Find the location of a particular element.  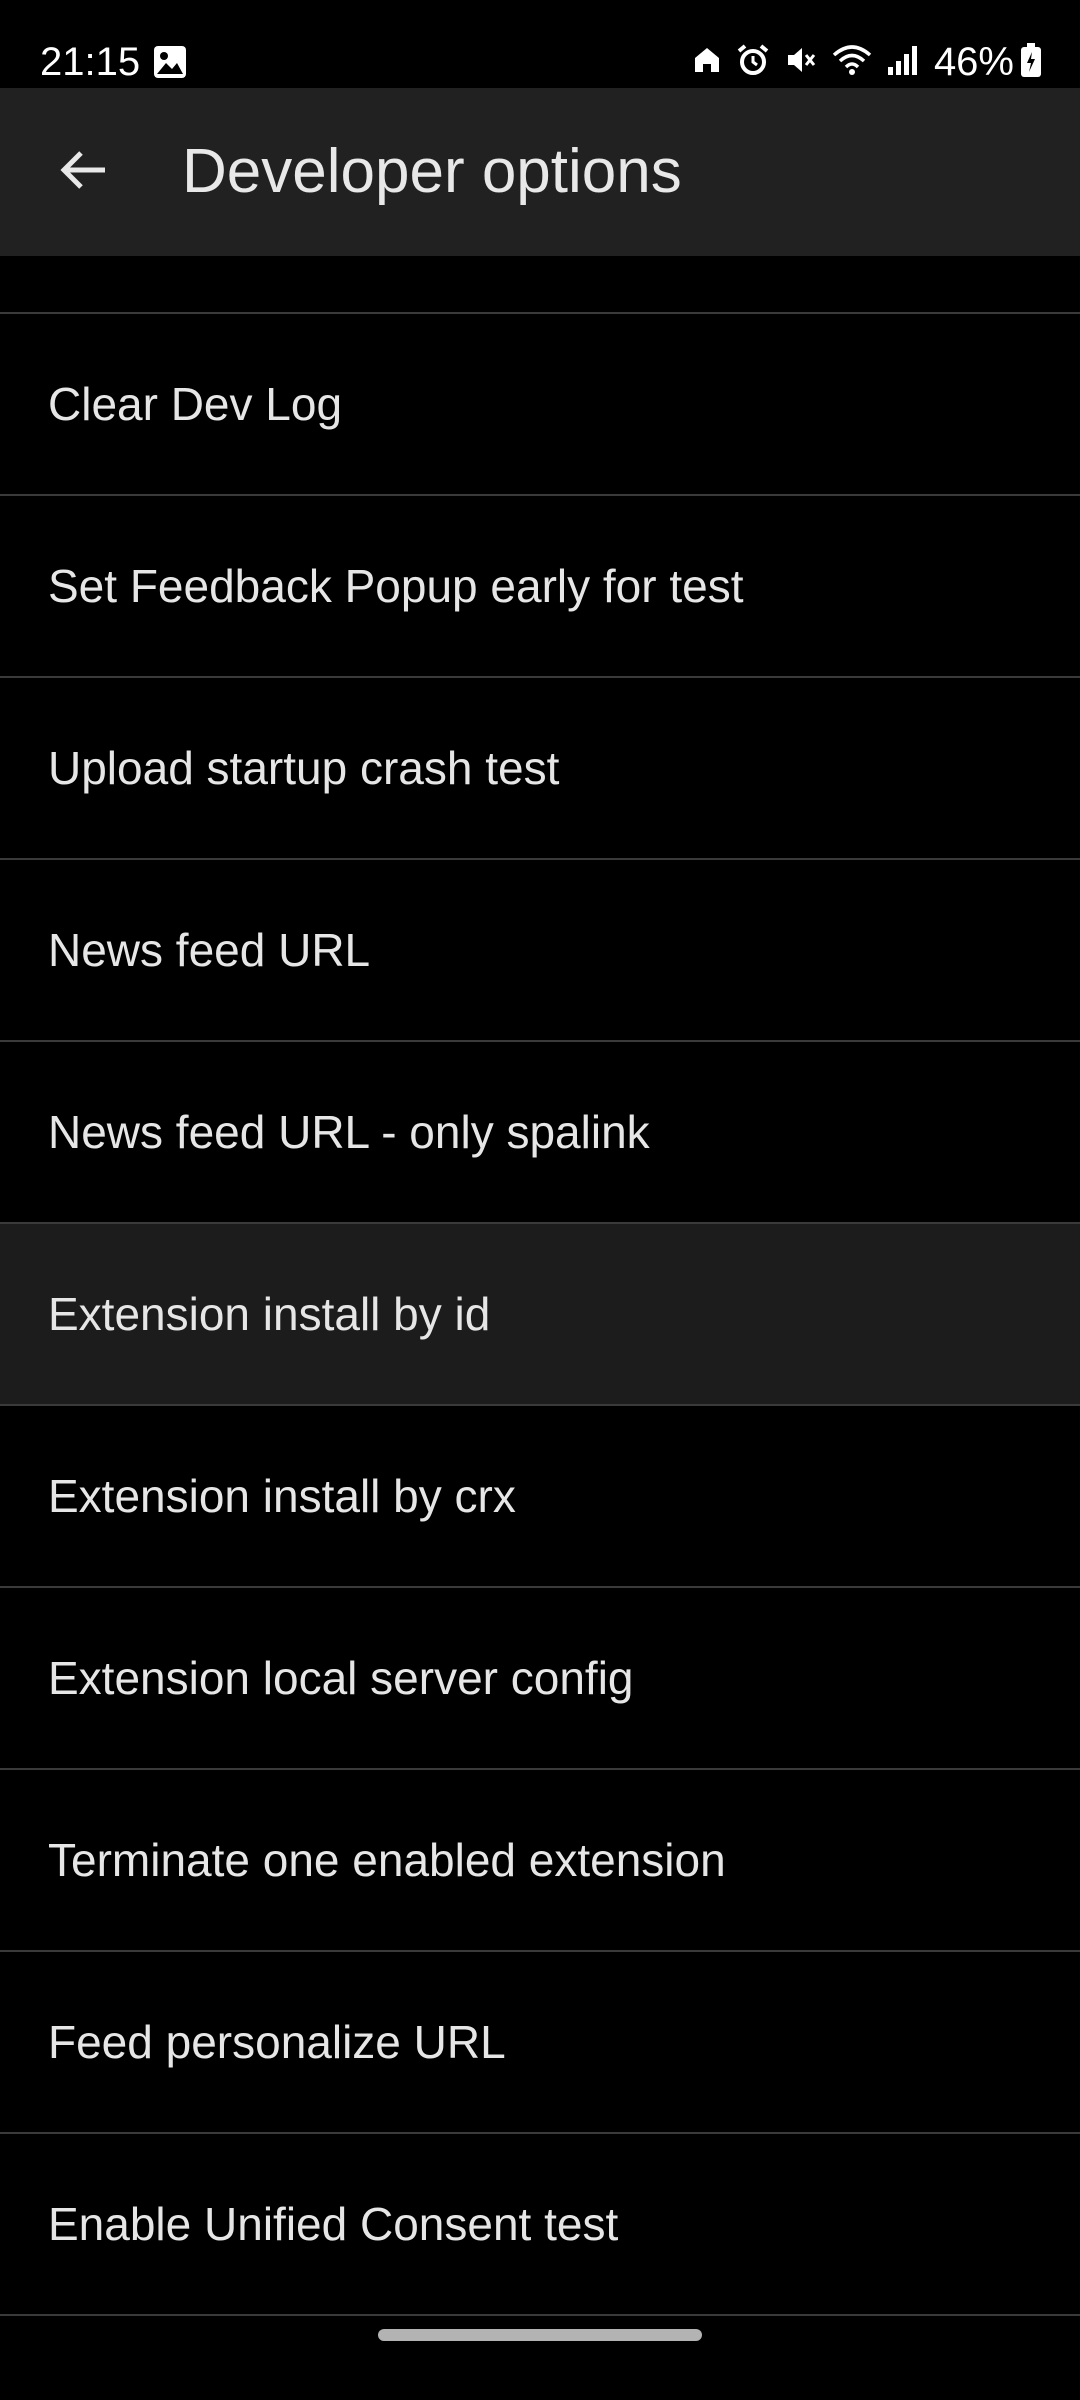

arrow-left-icon is located at coordinates (83, 172).